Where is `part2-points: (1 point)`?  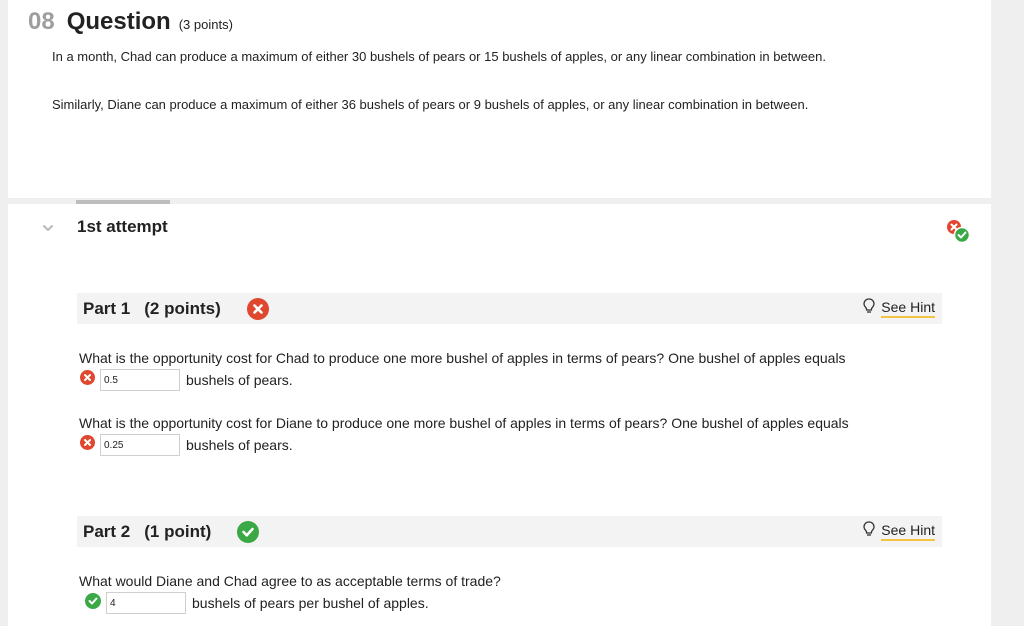
part2-points: (1 point) is located at coordinates (178, 531).